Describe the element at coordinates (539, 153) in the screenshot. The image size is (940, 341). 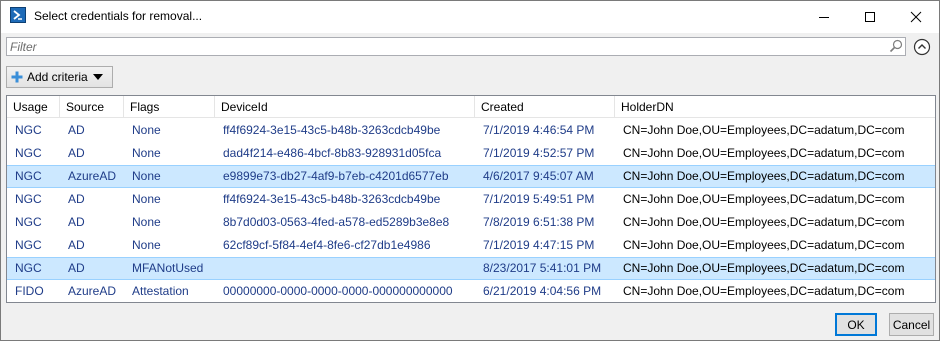
I see `cell-created: 7/1/2019 4:52:57 PM` at that location.